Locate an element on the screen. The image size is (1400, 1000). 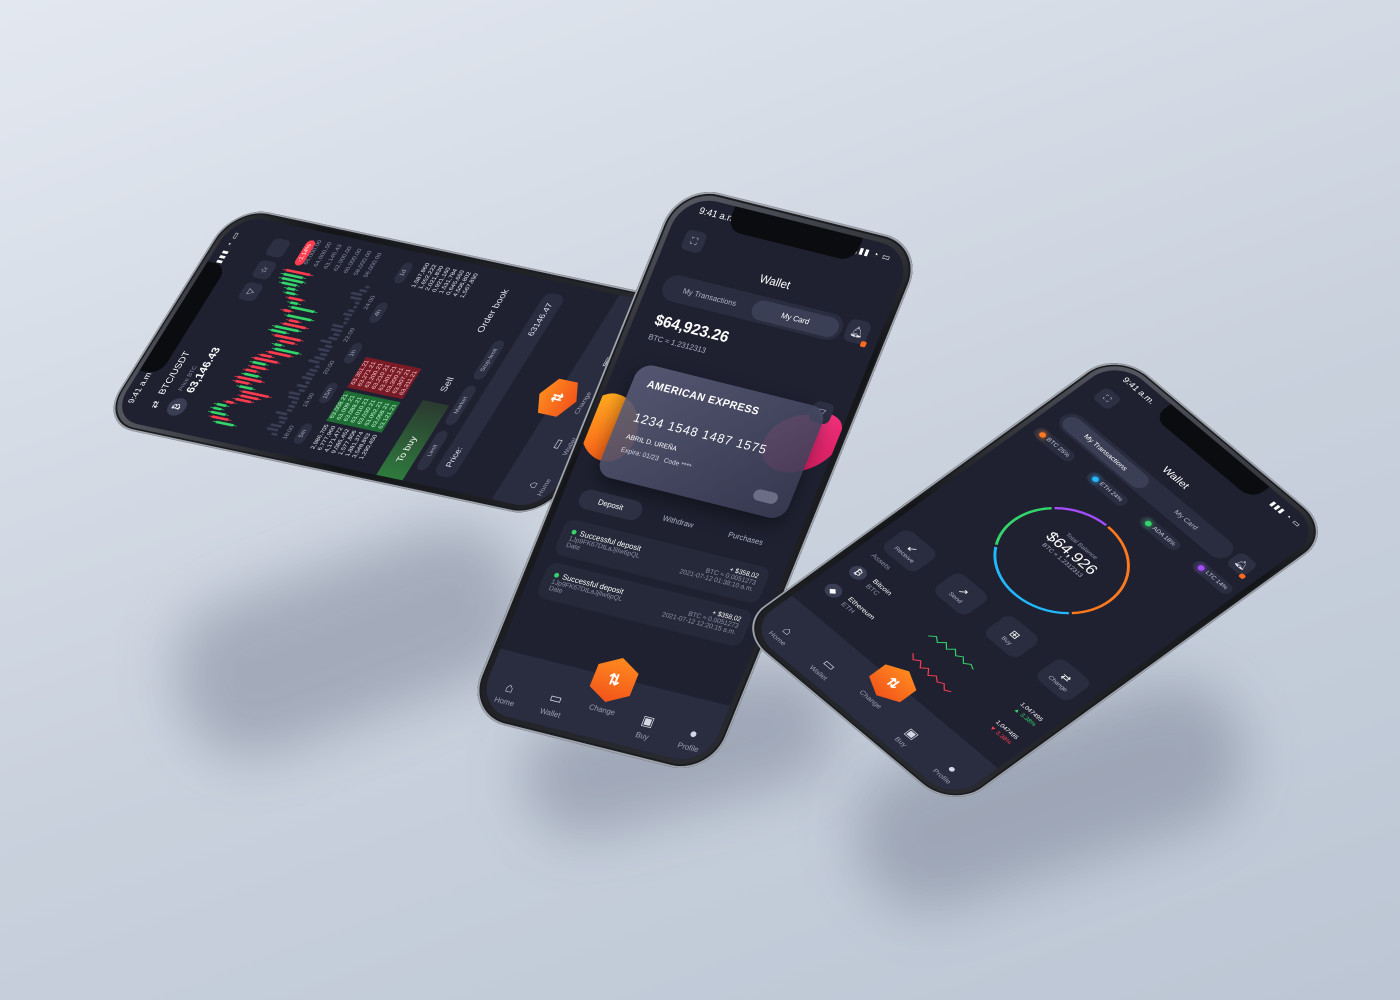
menu-button is located at coordinates (278, 248).